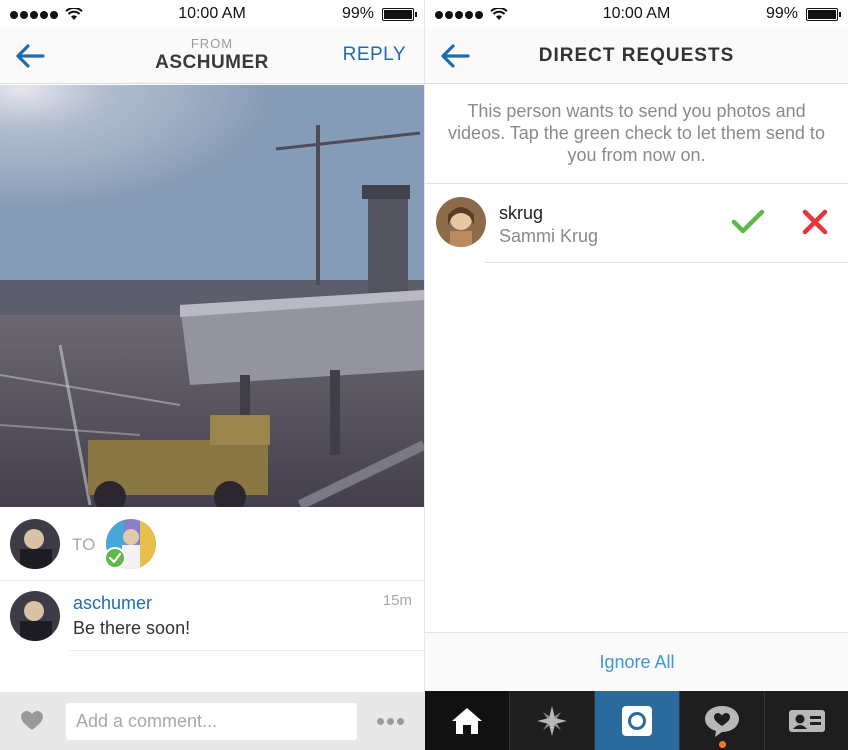  Describe the element at coordinates (132, 628) in the screenshot. I see `comment-text: Be there soon!` at that location.